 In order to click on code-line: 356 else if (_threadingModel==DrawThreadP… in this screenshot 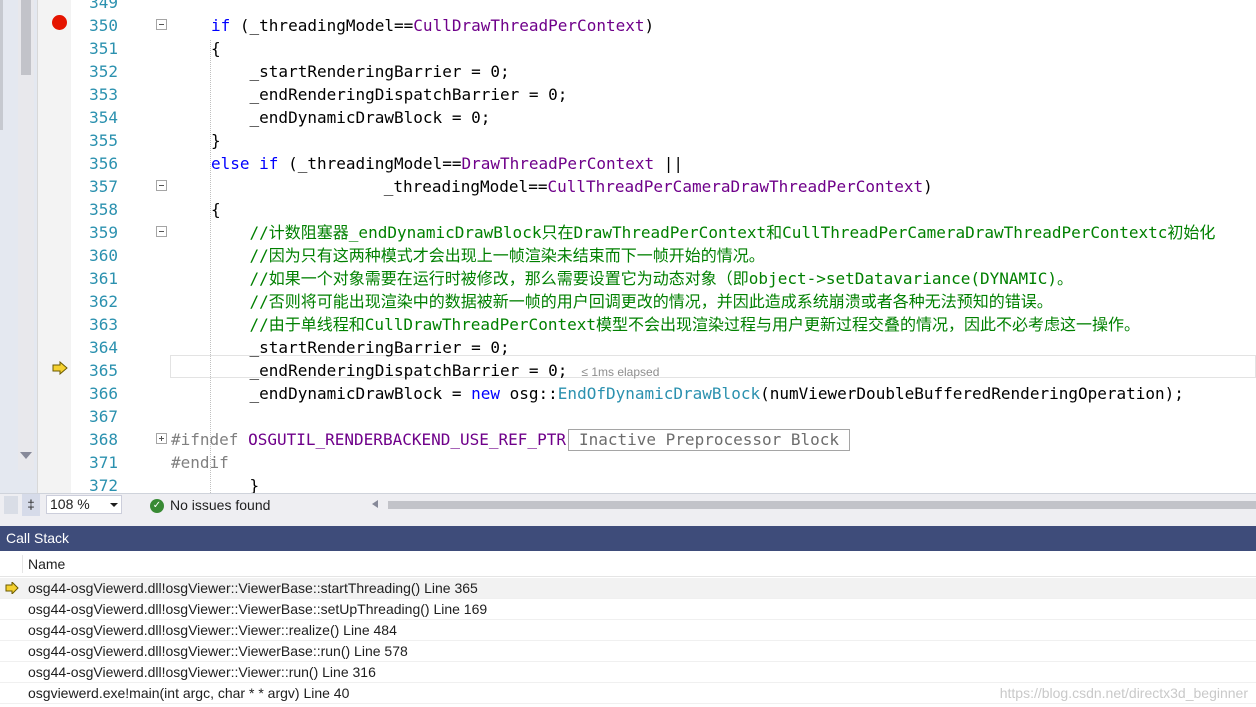, I will do `click(663, 163)`.